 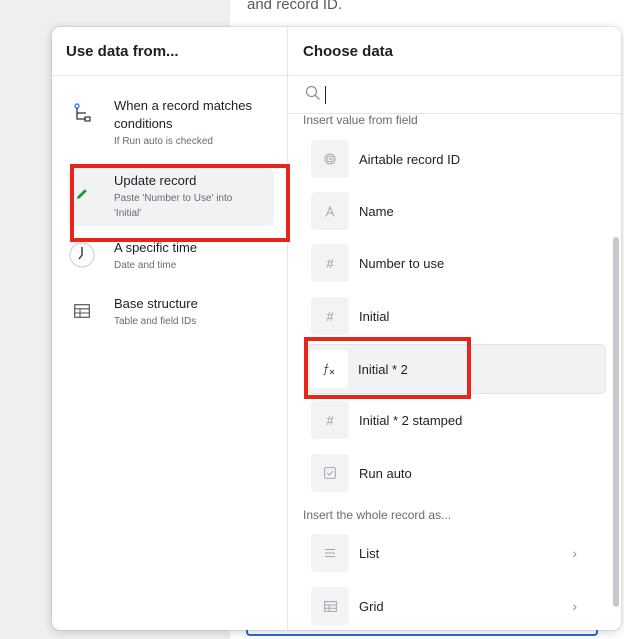 I want to click on source-item-specific-time: A specific time Date and time, so click(x=171, y=259).